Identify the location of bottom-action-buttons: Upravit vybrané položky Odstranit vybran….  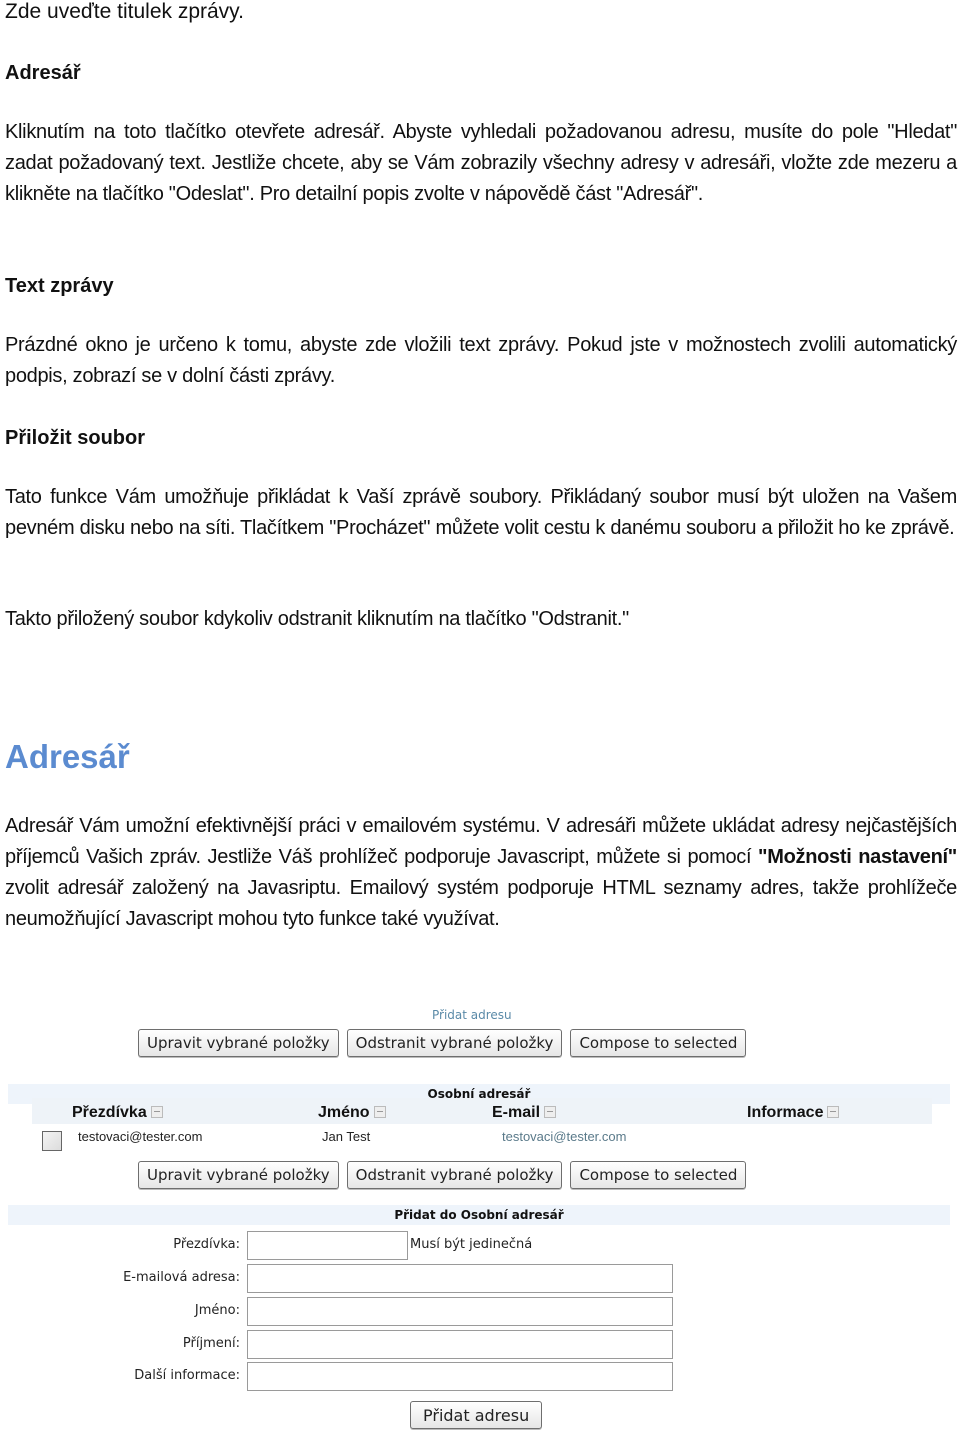
(442, 1175).